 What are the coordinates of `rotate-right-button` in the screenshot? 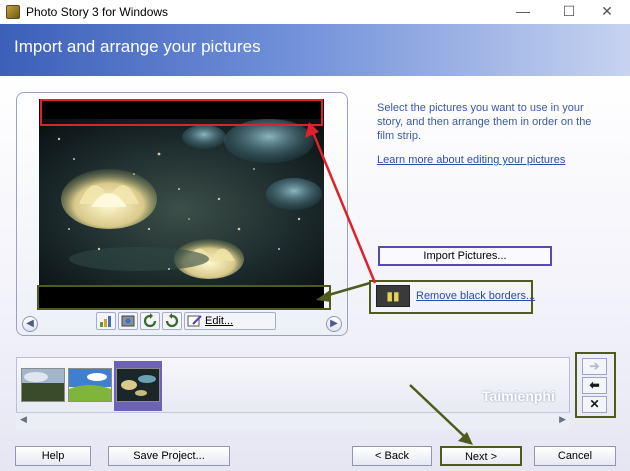 It's located at (172, 321).